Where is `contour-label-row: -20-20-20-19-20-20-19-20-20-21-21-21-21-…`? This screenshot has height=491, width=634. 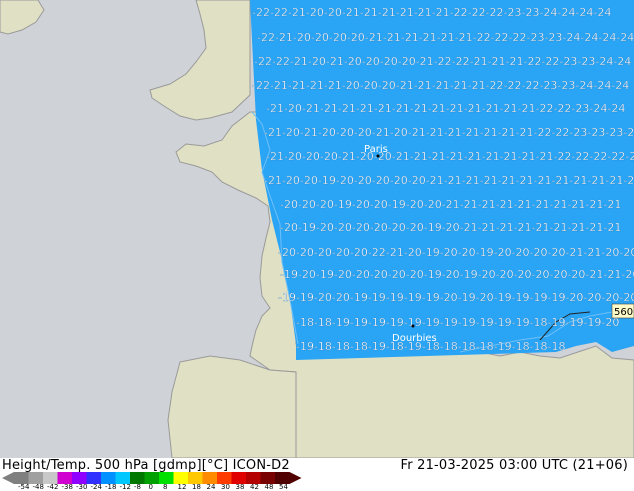 contour-label-row: -20-20-20-19-20-20-19-20-20-21-21-21-21-… is located at coordinates (450, 204).